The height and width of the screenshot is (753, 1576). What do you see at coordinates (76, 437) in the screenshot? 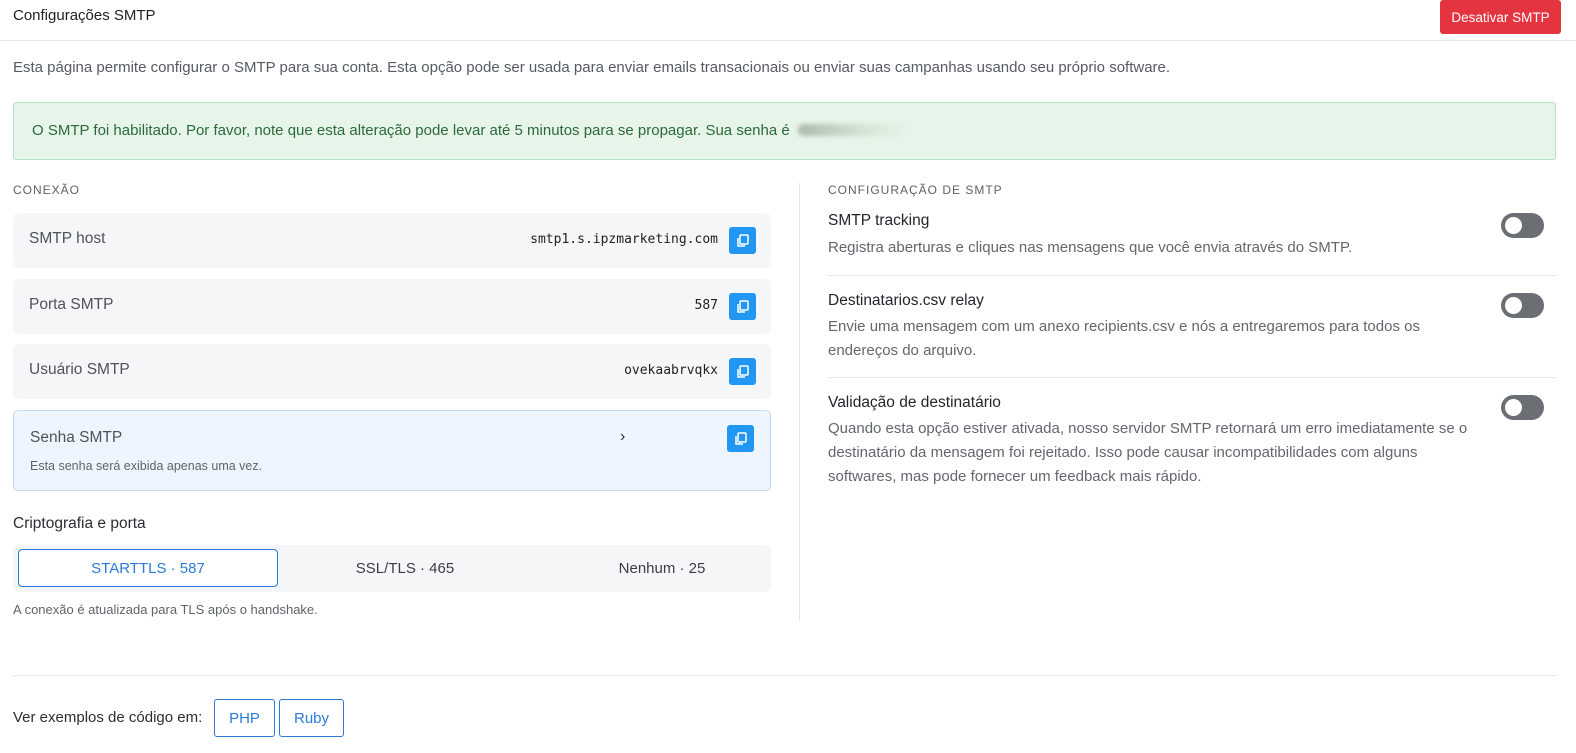
I see `smtp-password-label: Senha SMTP` at bounding box center [76, 437].